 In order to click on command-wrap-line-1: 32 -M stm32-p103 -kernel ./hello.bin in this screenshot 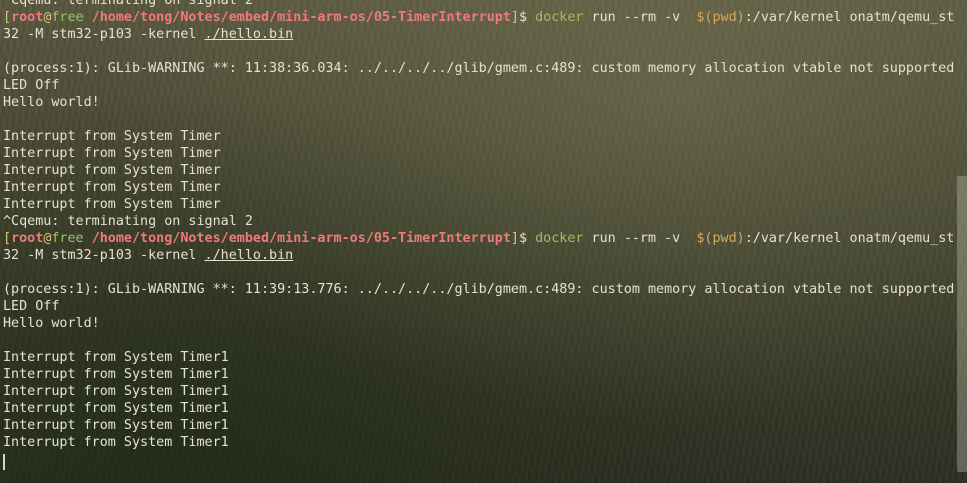, I will do `click(479, 34)`.